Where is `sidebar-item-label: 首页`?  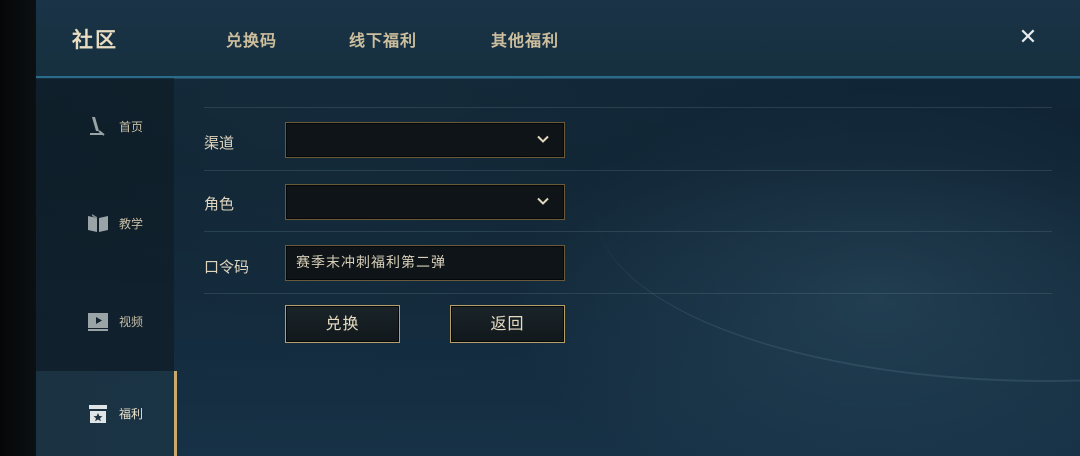 sidebar-item-label: 首页 is located at coordinates (131, 126).